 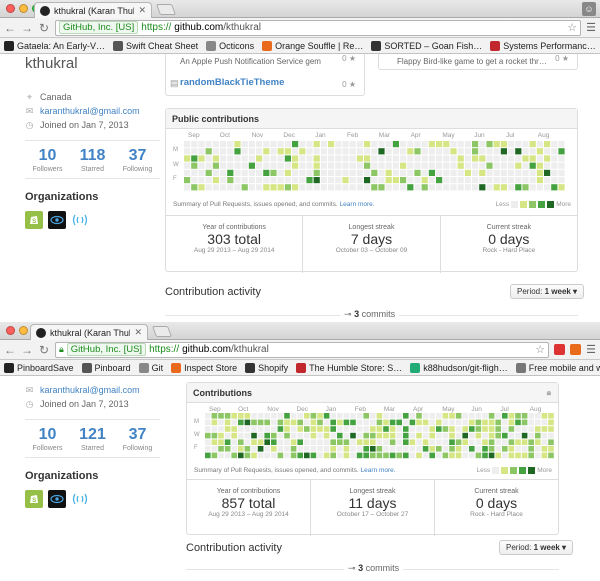 I want to click on eye-org-icon, so click(x=57, y=220).